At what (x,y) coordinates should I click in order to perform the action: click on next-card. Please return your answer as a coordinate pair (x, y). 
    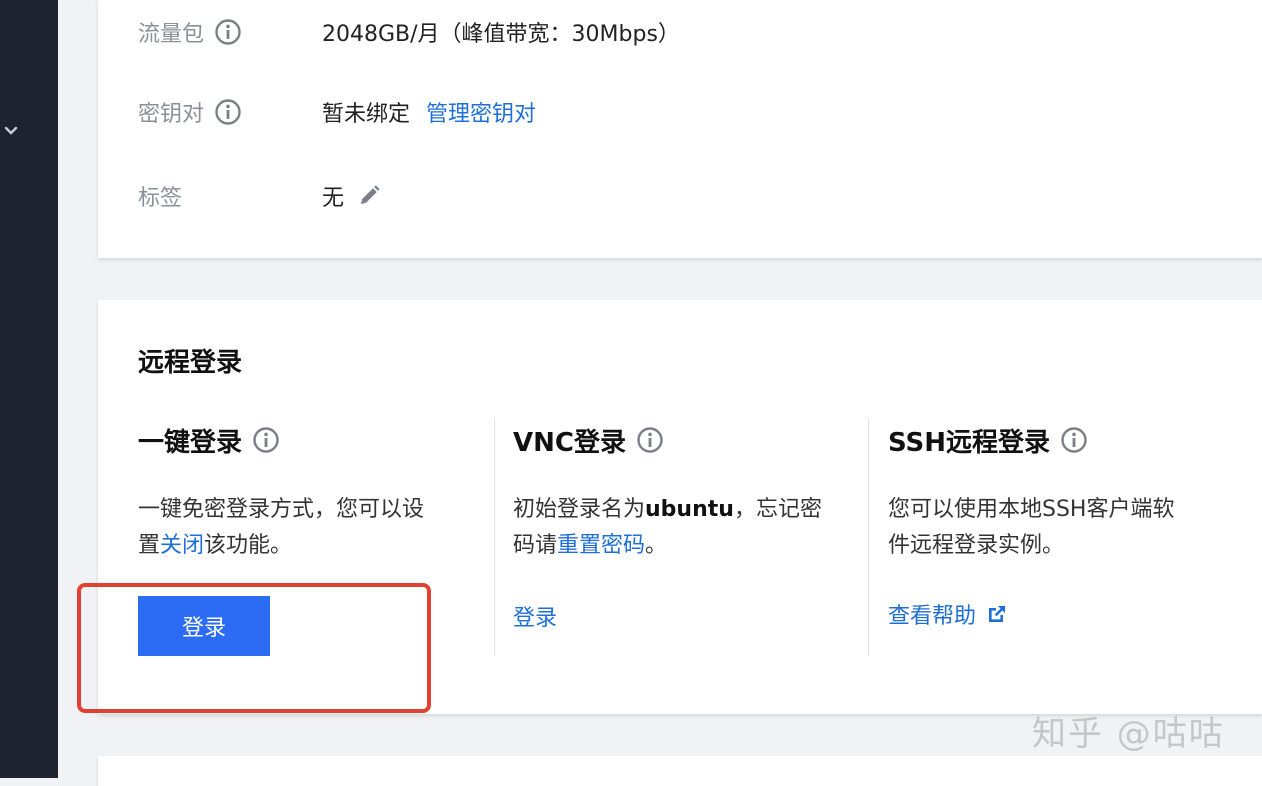
    Looking at the image, I should click on (680, 771).